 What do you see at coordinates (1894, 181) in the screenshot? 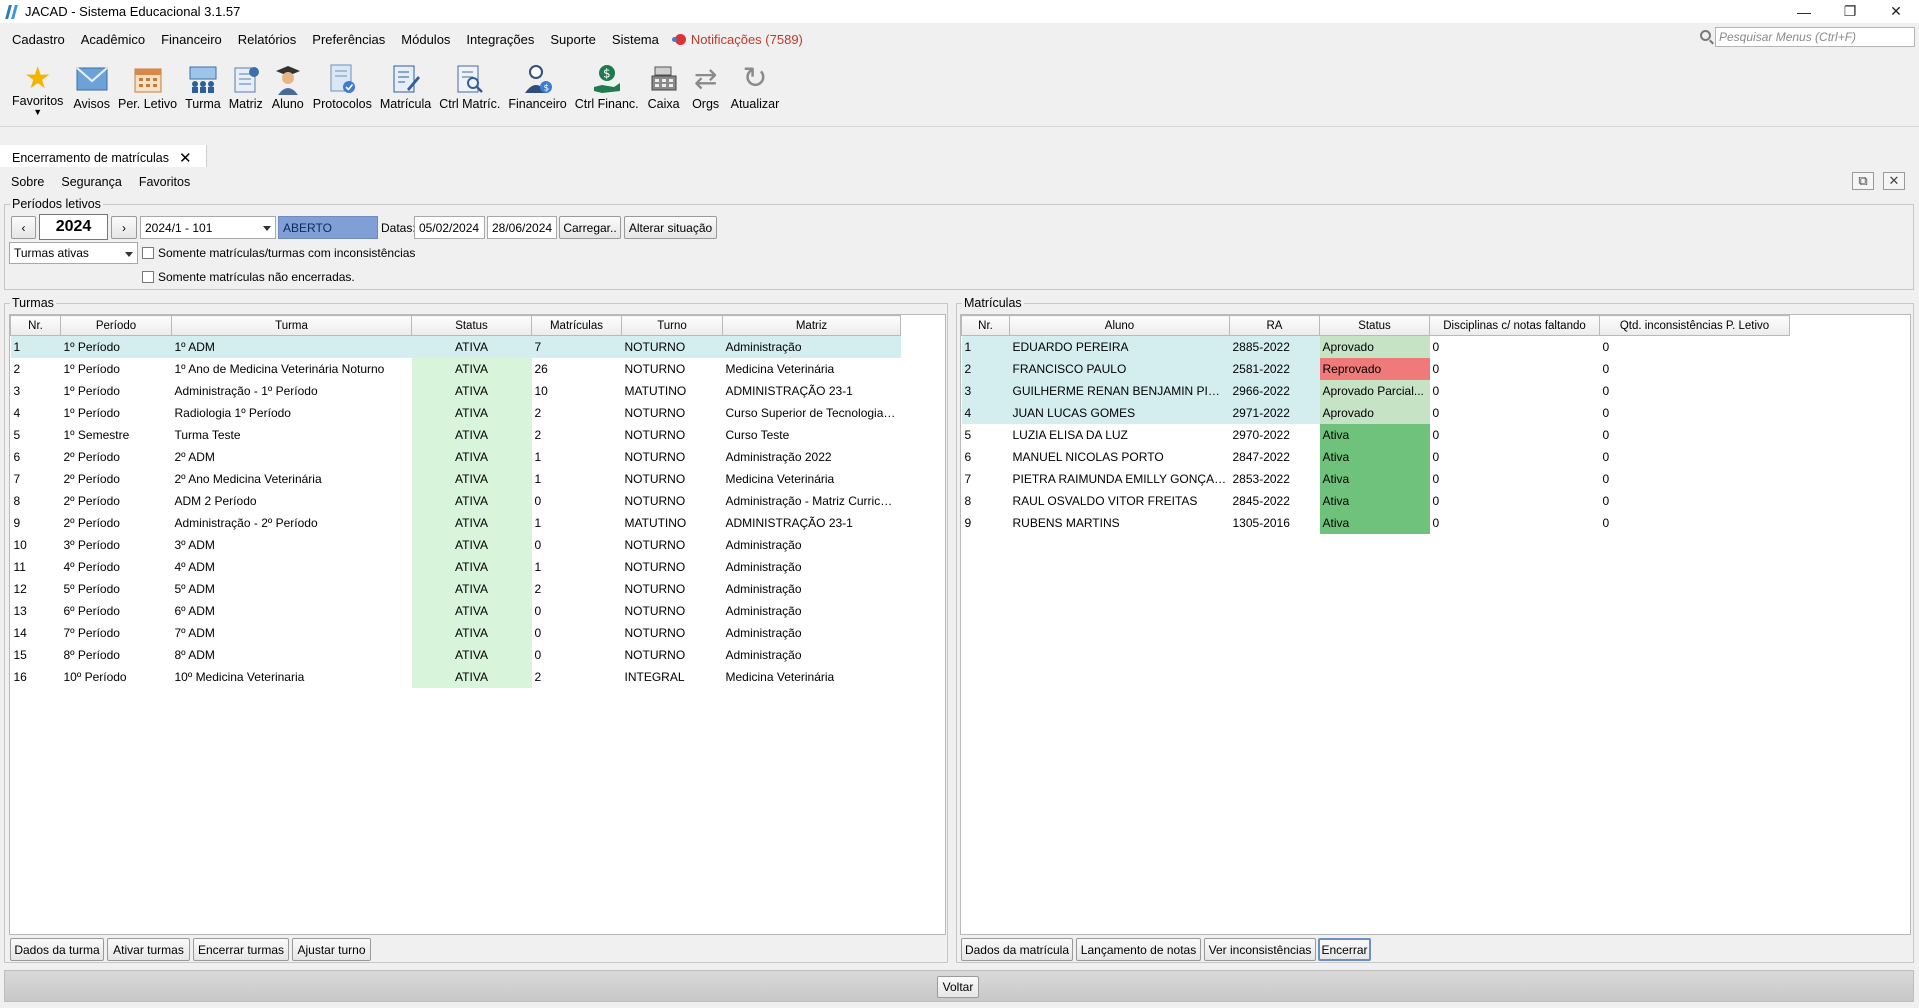
I see `close-panel-button: ✕` at bounding box center [1894, 181].